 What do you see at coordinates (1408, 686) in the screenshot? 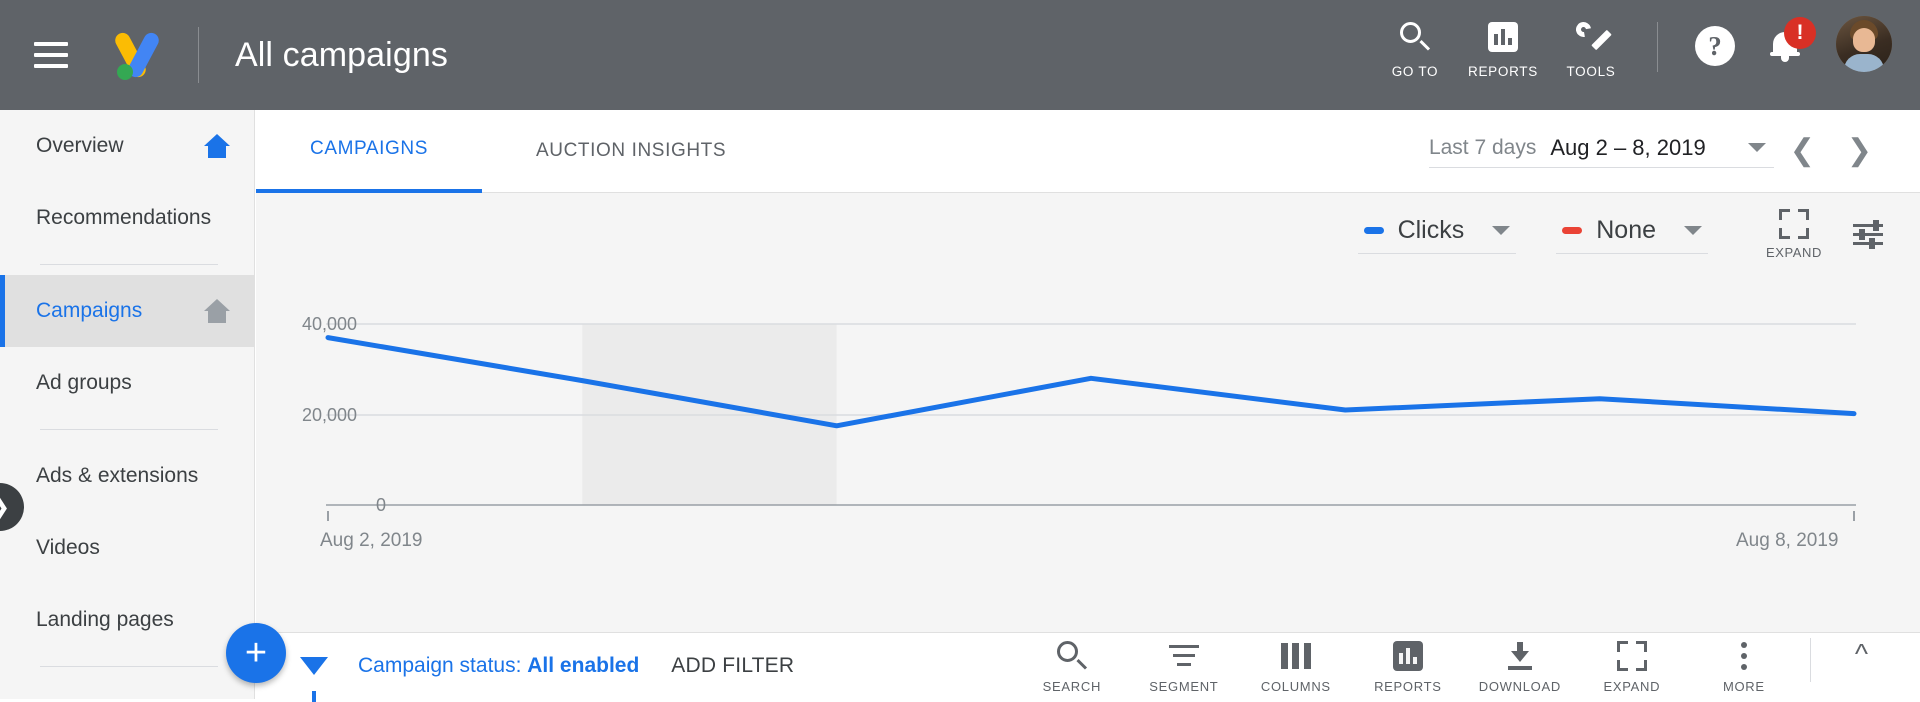
I see `toolbar-reports-label: REPORTS` at bounding box center [1408, 686].